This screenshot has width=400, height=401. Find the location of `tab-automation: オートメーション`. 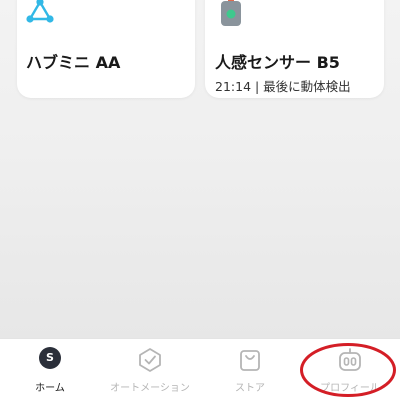

tab-automation: オートメーション is located at coordinates (150, 370).